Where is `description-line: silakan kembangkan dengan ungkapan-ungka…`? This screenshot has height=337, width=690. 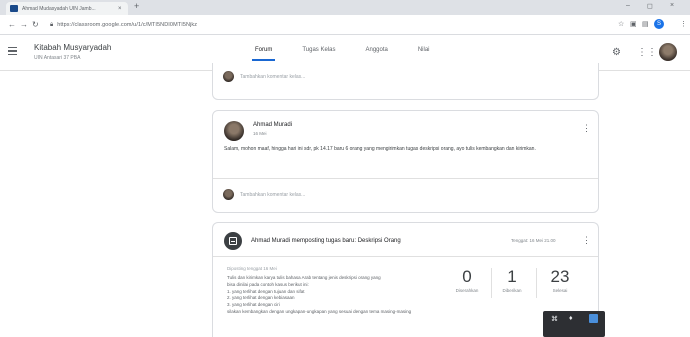
description-line: silakan kembangkan dengan ungkapan-ungka… is located at coordinates (319, 311).